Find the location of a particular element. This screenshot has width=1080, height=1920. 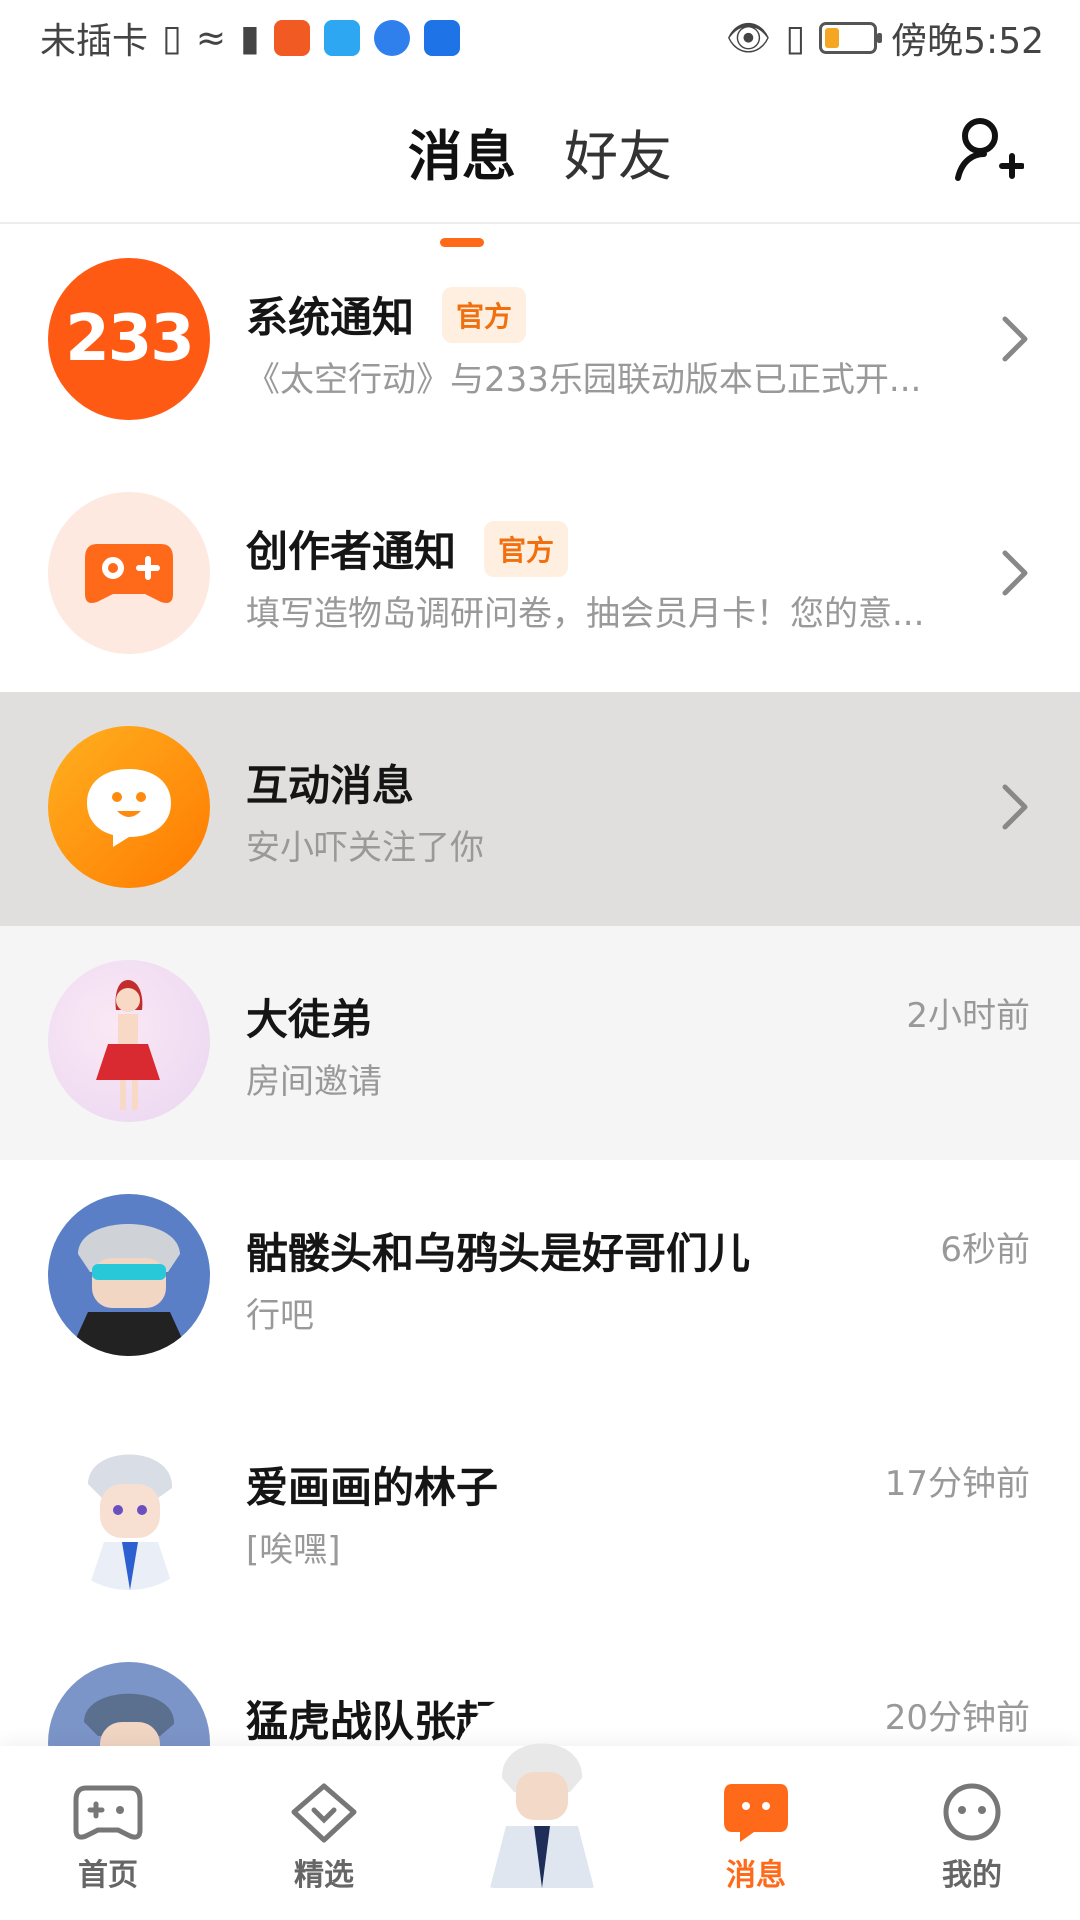

list-item-chat: 爱画画的林子 17分钟前 [唉嘿] is located at coordinates (540, 1511).